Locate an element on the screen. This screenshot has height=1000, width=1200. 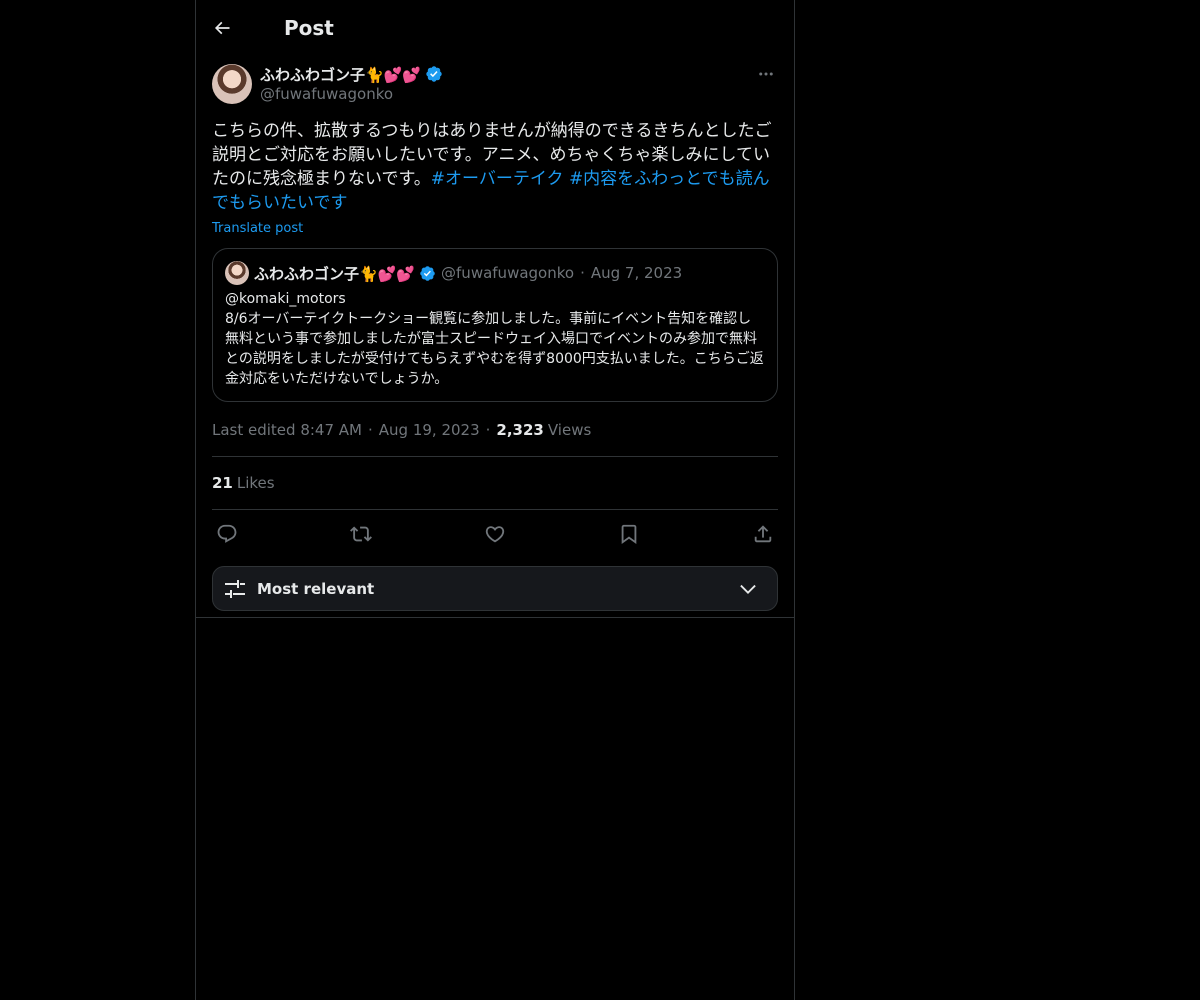
like-button is located at coordinates (495, 534).